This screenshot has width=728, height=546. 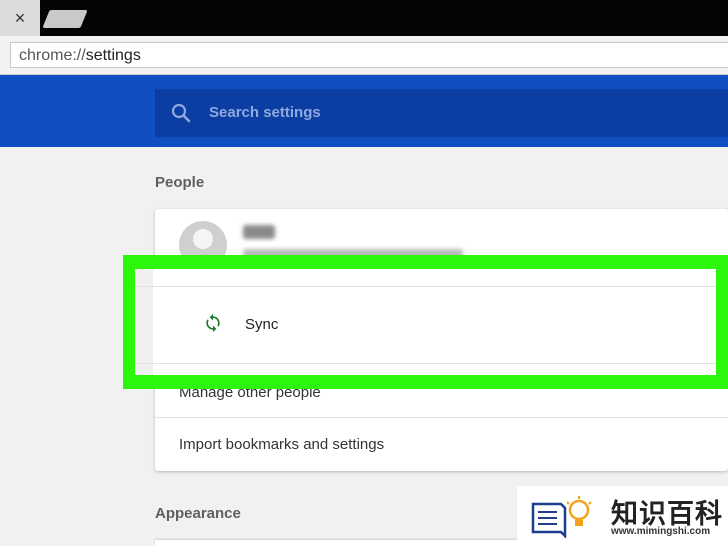 What do you see at coordinates (113, 55) in the screenshot?
I see `url-host: settings` at bounding box center [113, 55].